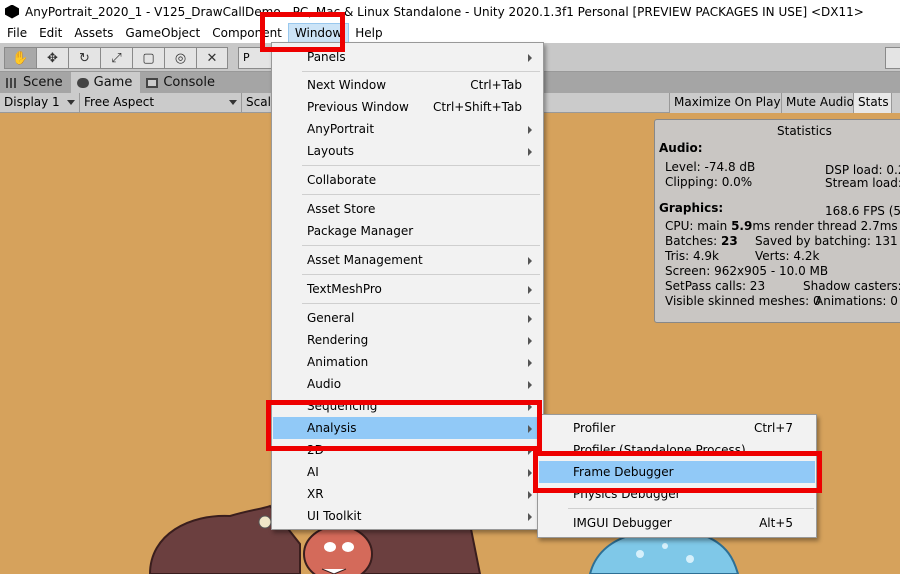  Describe the element at coordinates (113, 82) in the screenshot. I see `tab-game-label: Game` at that location.